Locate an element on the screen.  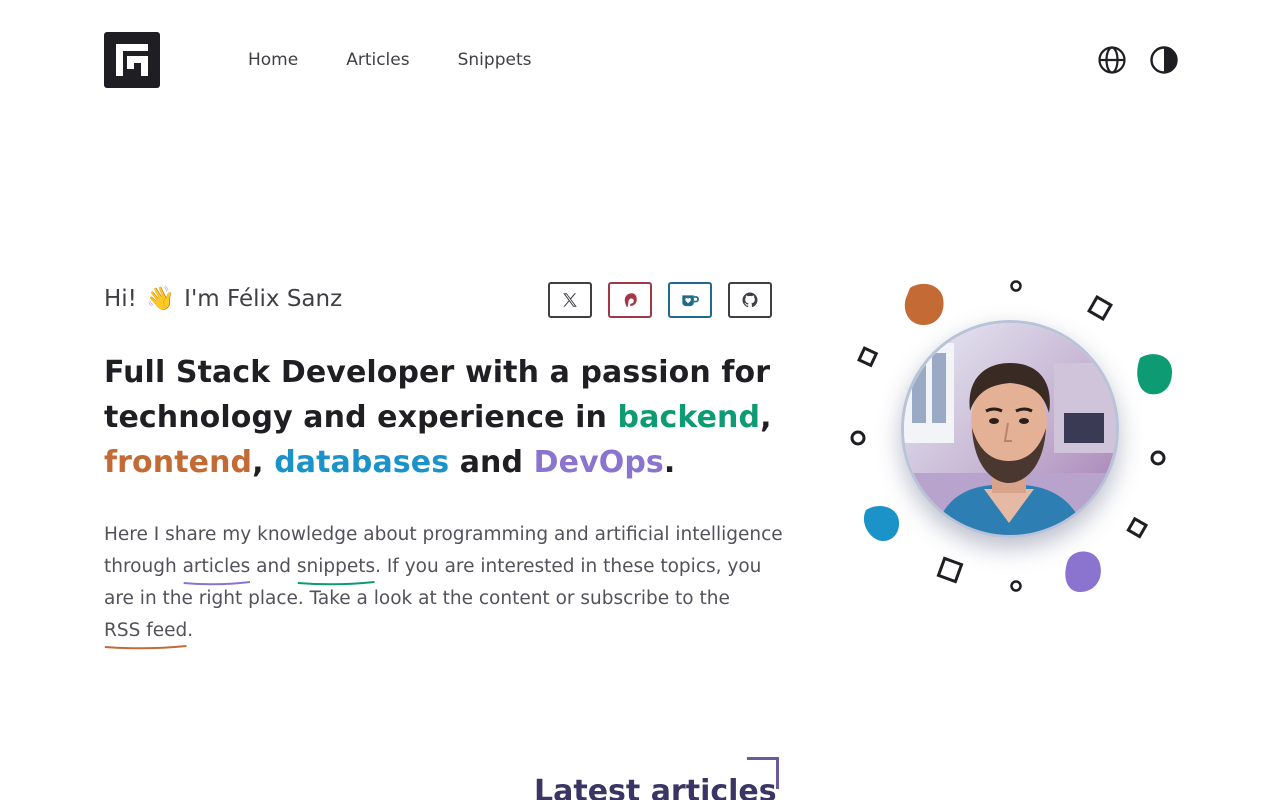
nav-home: Home is located at coordinates (273, 60).